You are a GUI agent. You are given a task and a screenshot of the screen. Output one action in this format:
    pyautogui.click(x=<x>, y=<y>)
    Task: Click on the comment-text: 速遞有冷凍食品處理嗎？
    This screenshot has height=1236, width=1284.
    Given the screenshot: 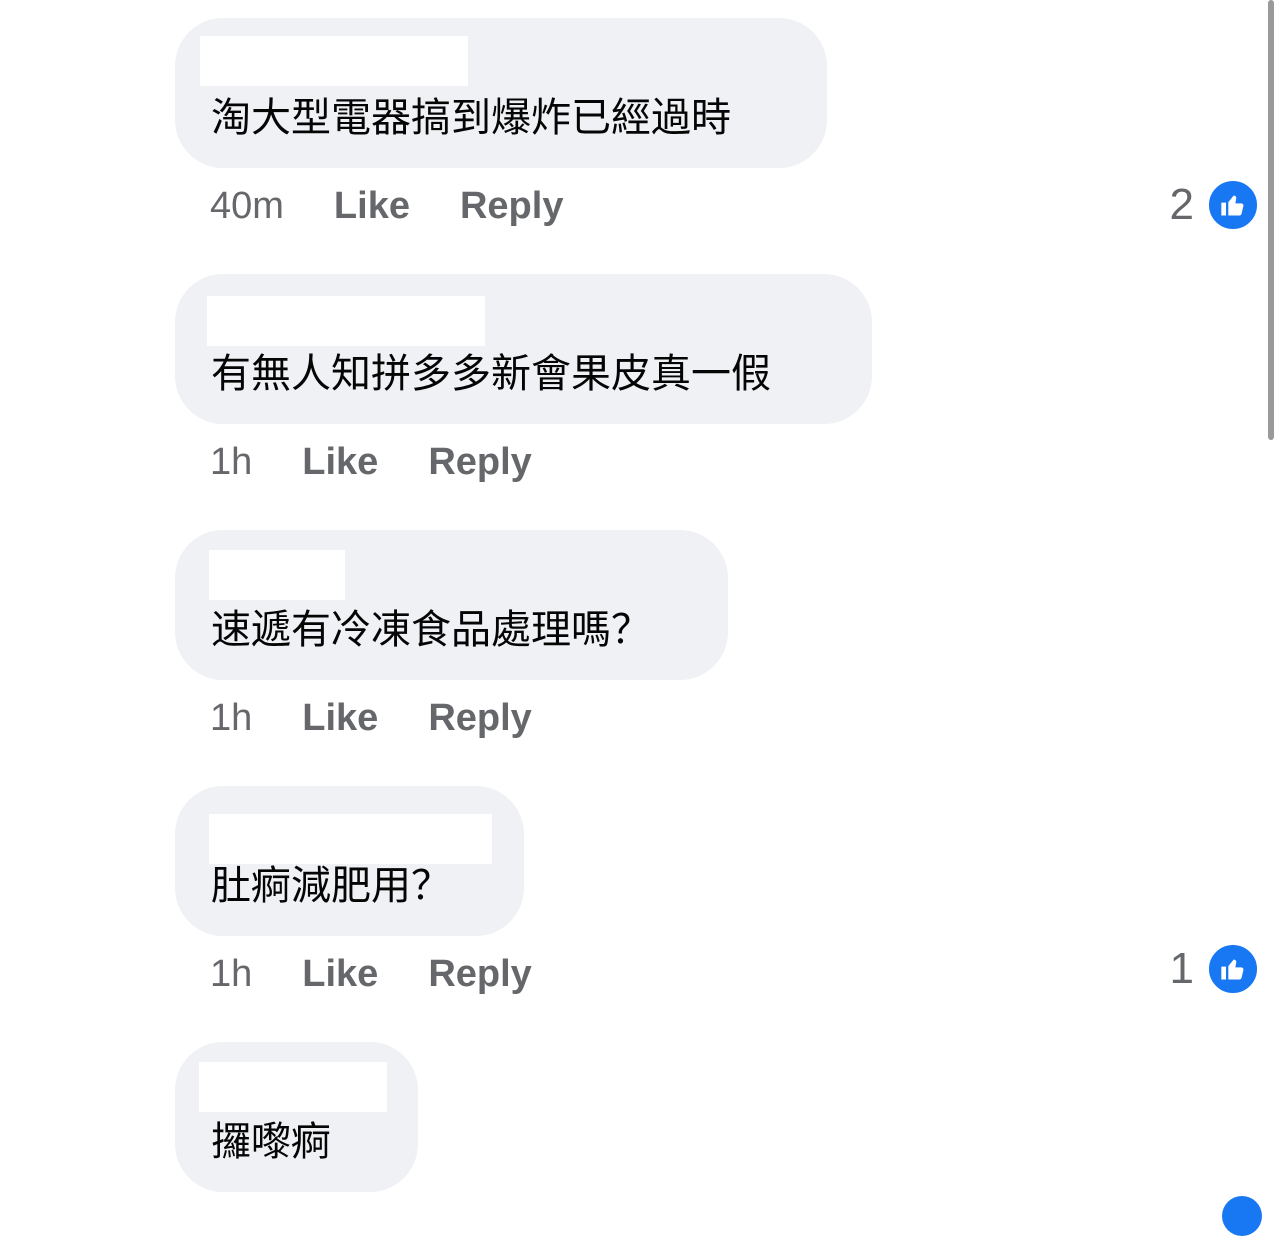 What is the action you would take?
    pyautogui.click(x=431, y=630)
    